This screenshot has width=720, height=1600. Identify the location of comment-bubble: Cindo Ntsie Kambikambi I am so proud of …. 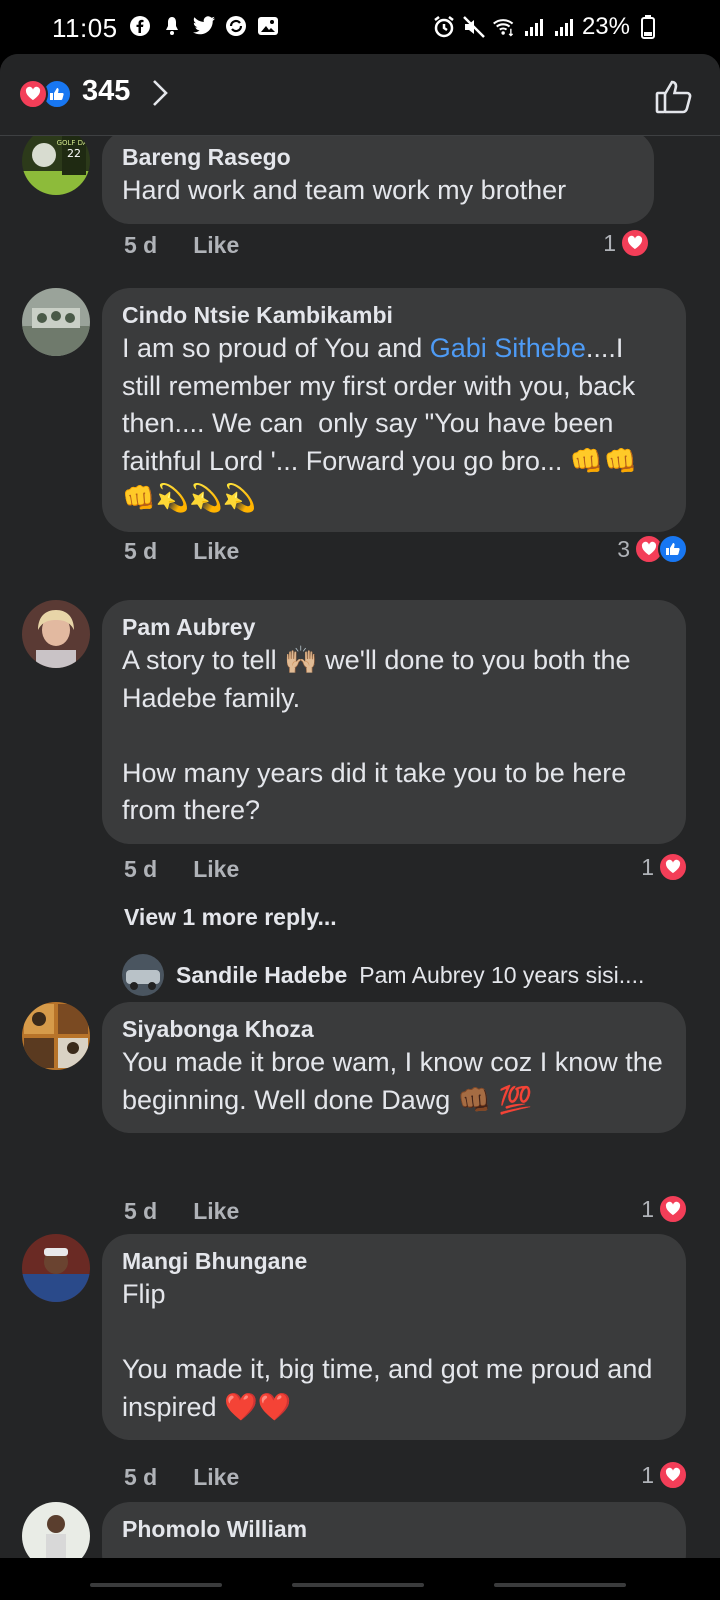
(394, 410).